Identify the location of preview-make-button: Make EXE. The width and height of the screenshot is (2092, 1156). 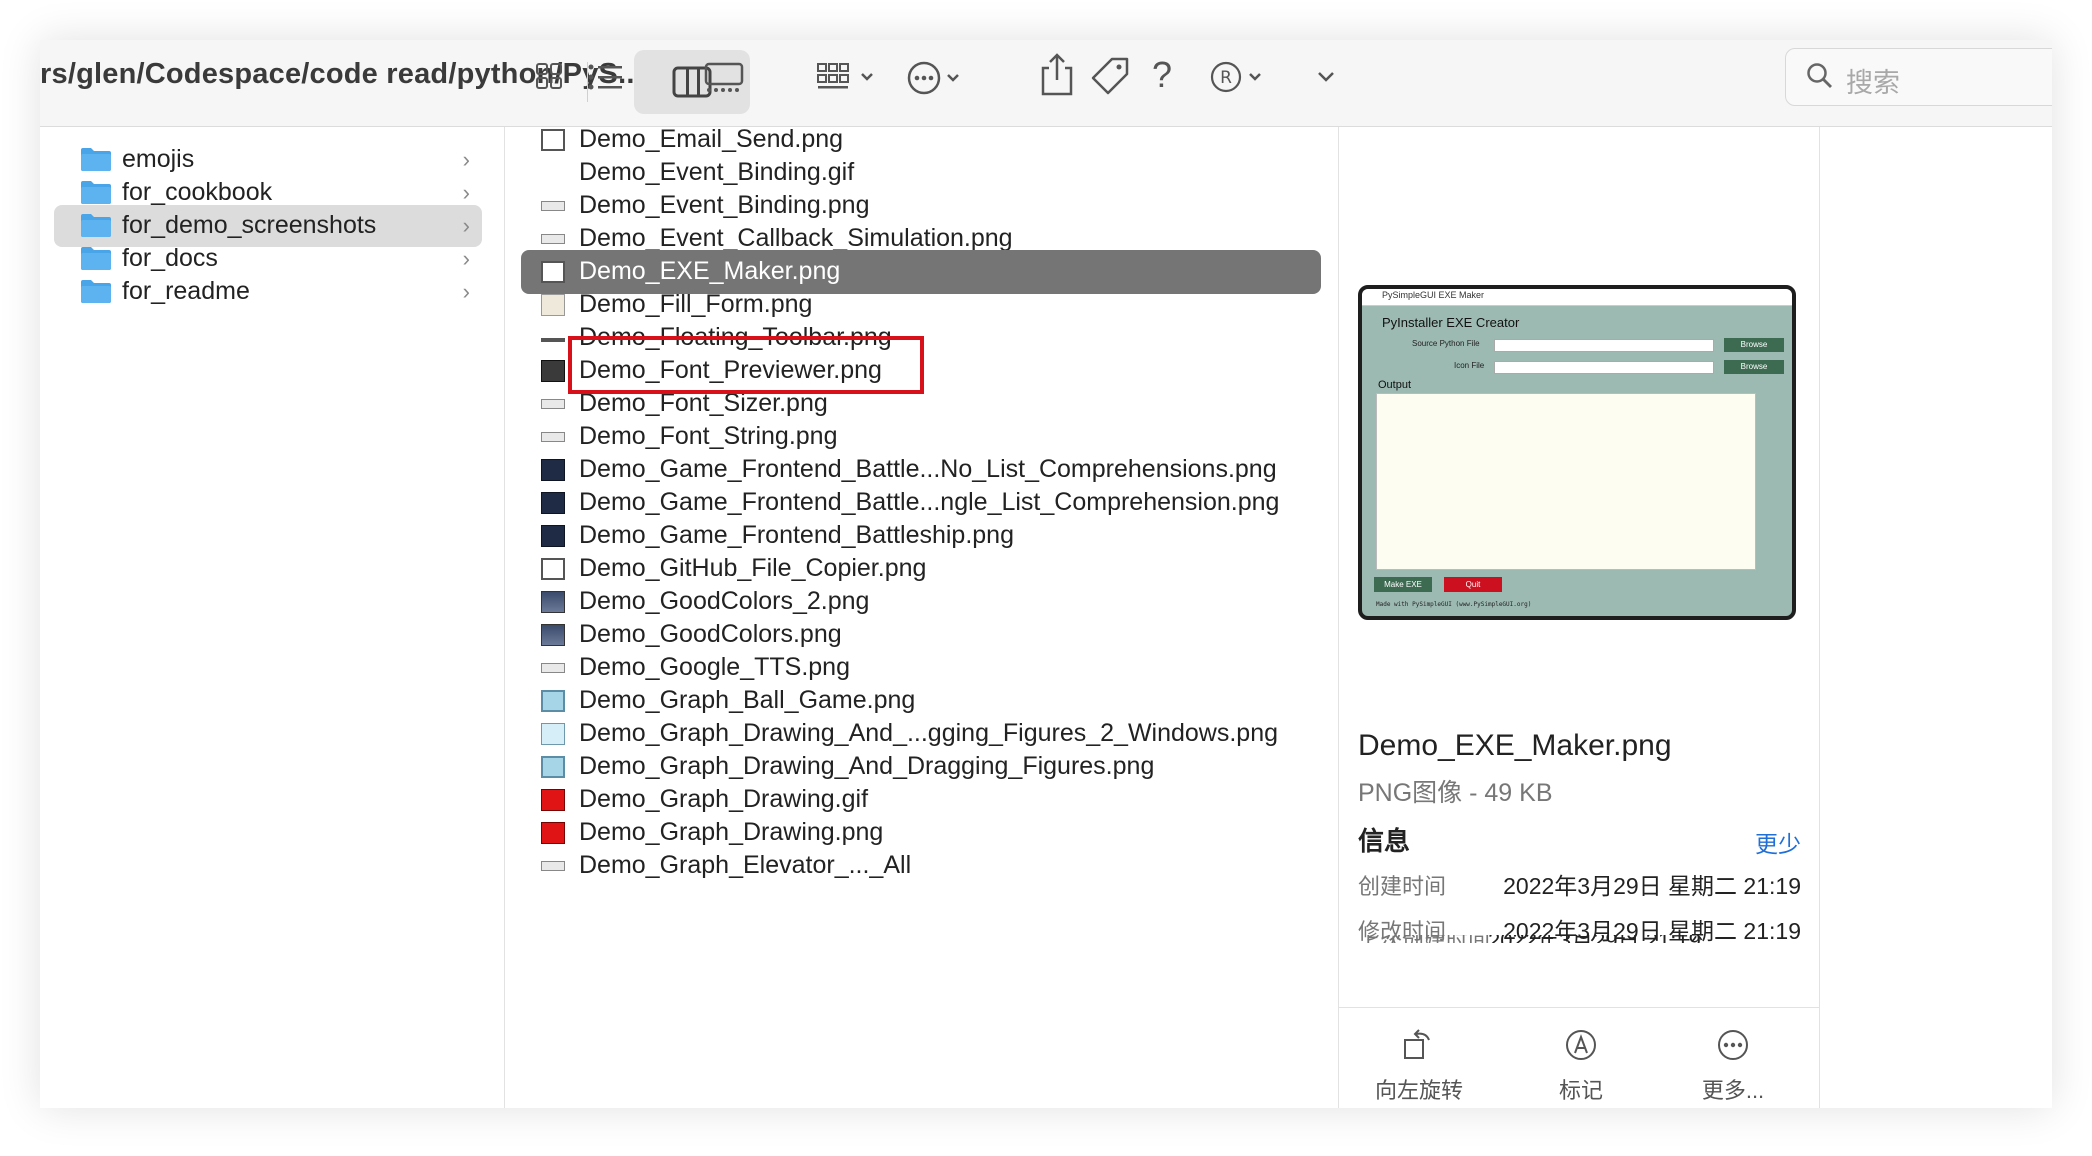
(1403, 584).